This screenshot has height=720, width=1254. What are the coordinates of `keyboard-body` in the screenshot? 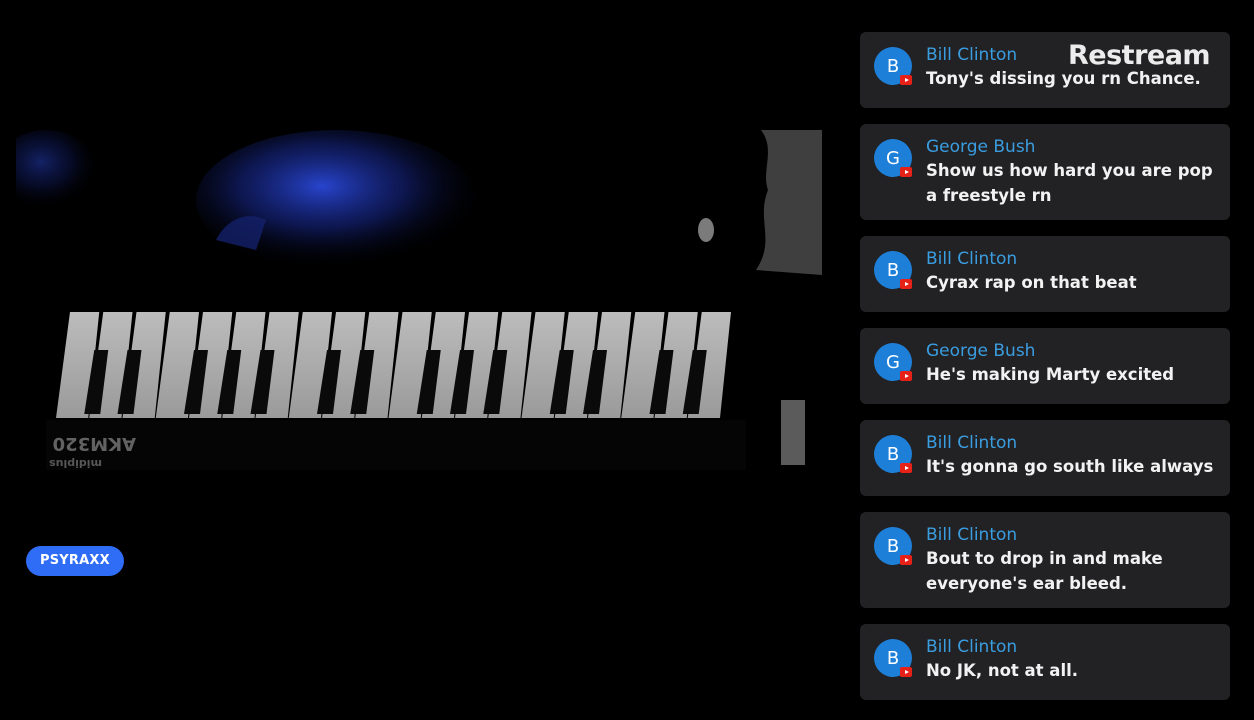 It's located at (396, 445).